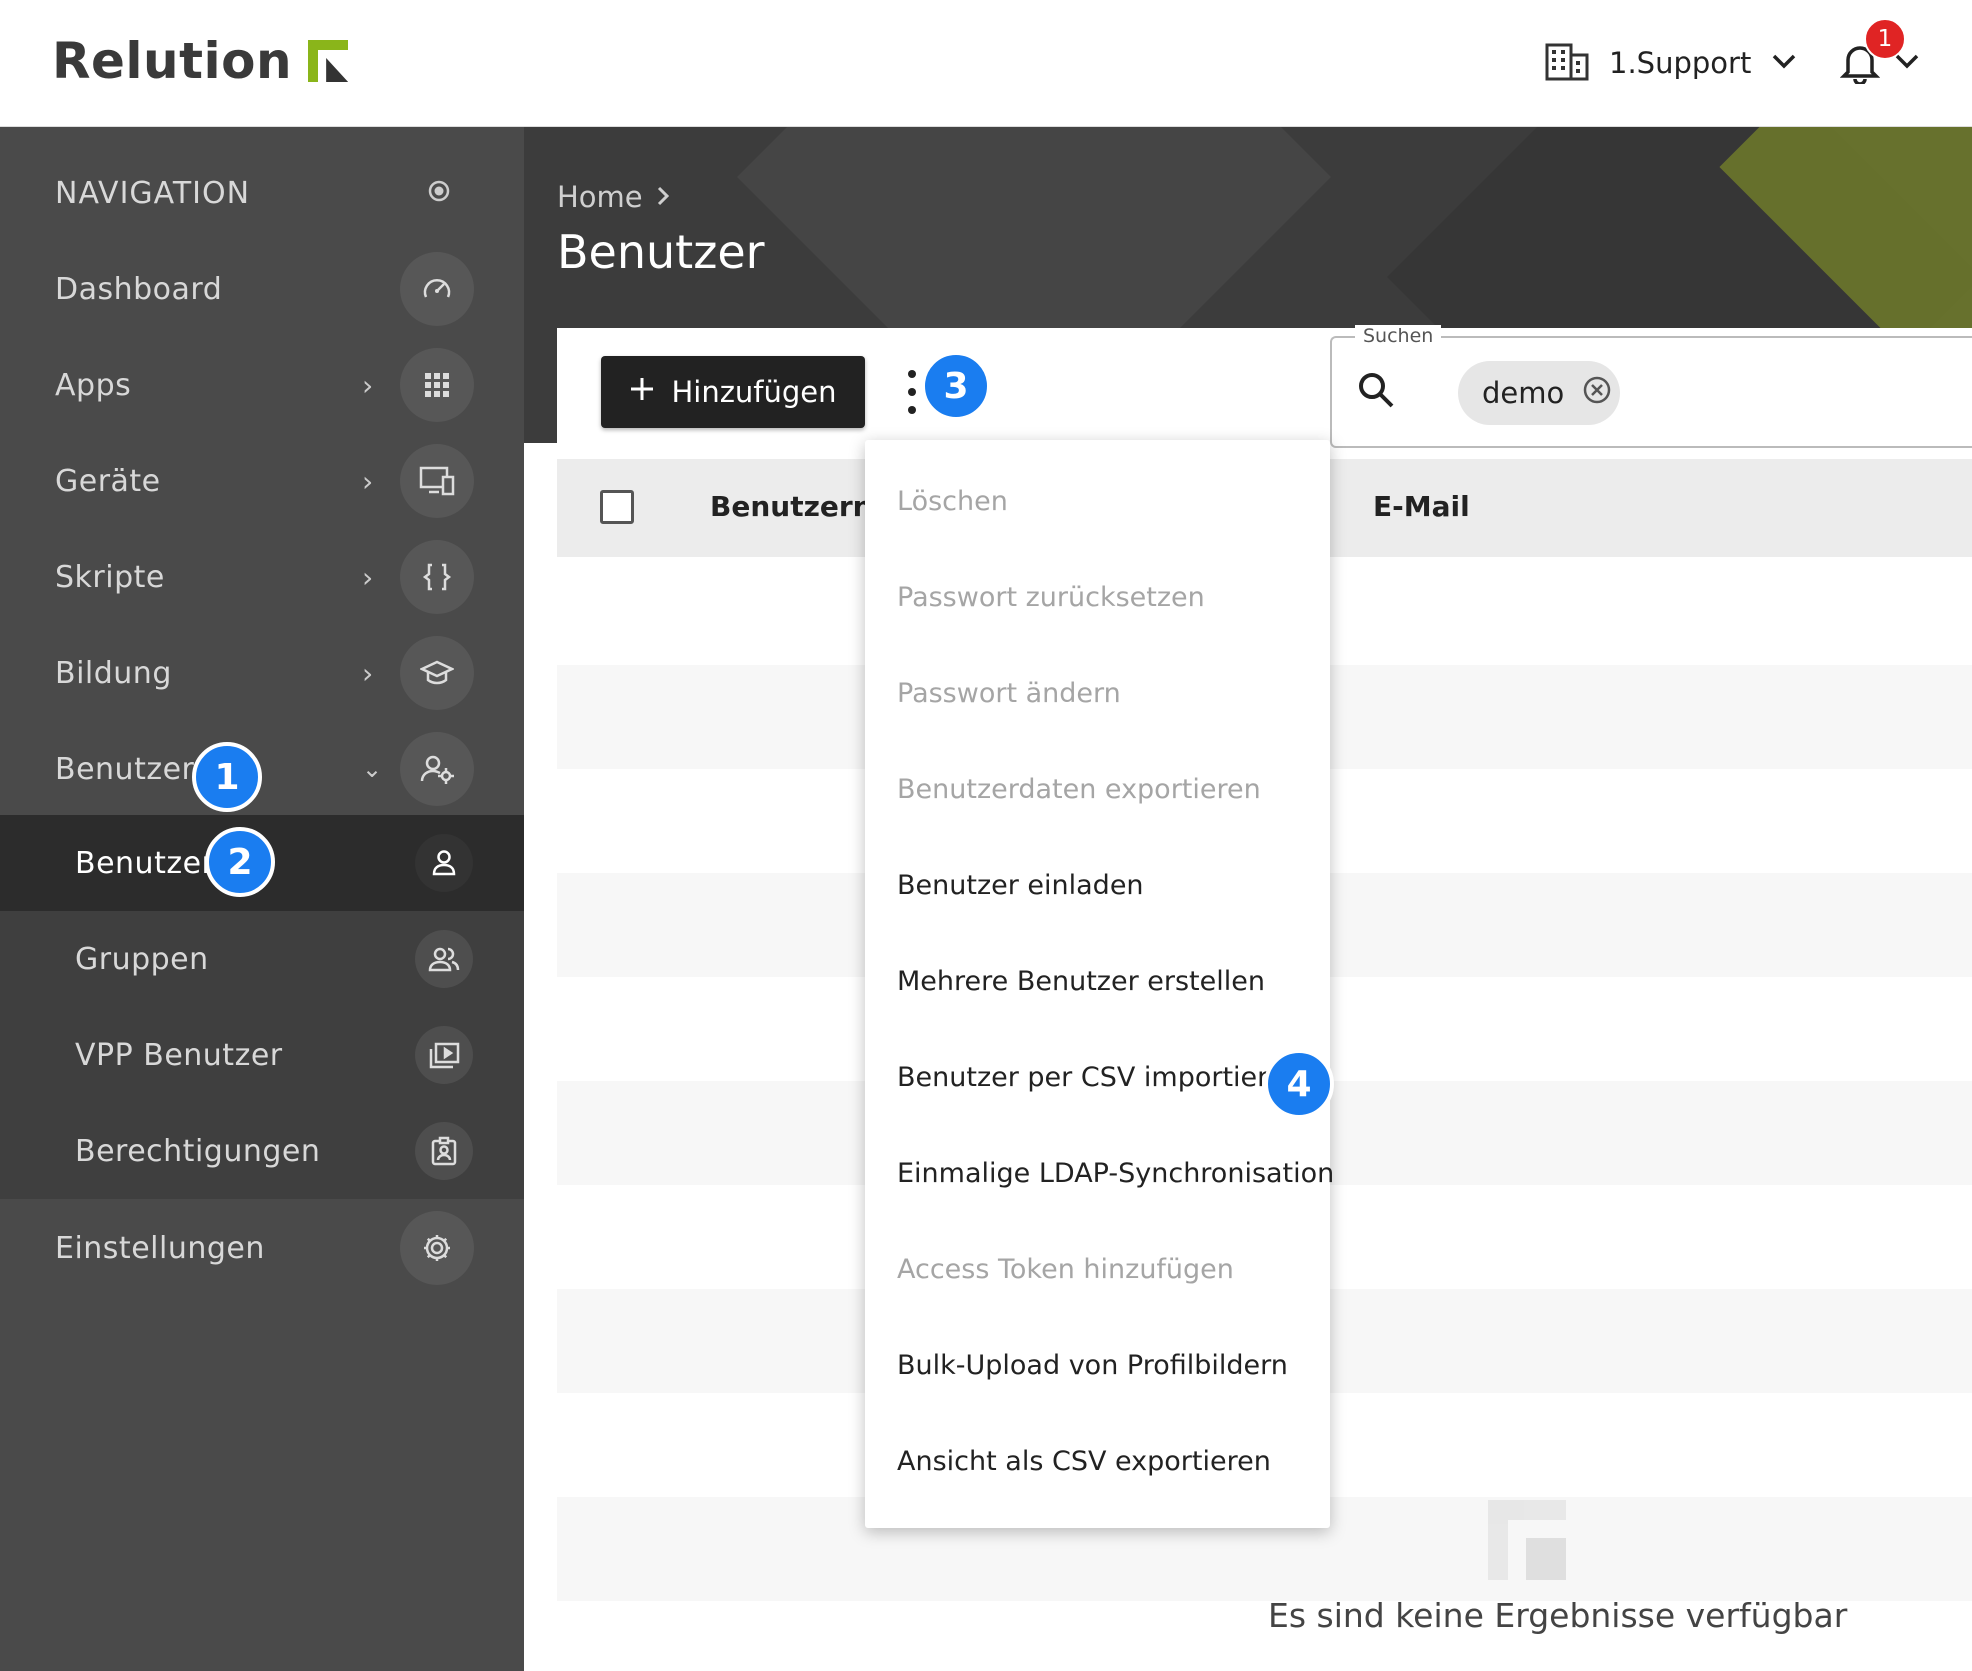 The width and height of the screenshot is (1972, 1671). I want to click on menu-item-passwort-aendern: Passwort ändern, so click(1009, 693).